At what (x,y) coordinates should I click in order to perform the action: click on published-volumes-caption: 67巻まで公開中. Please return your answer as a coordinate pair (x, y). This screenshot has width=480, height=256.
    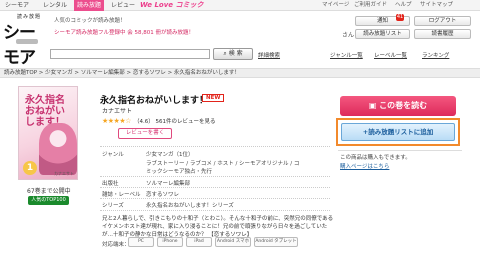
    Looking at the image, I should click on (49, 191).